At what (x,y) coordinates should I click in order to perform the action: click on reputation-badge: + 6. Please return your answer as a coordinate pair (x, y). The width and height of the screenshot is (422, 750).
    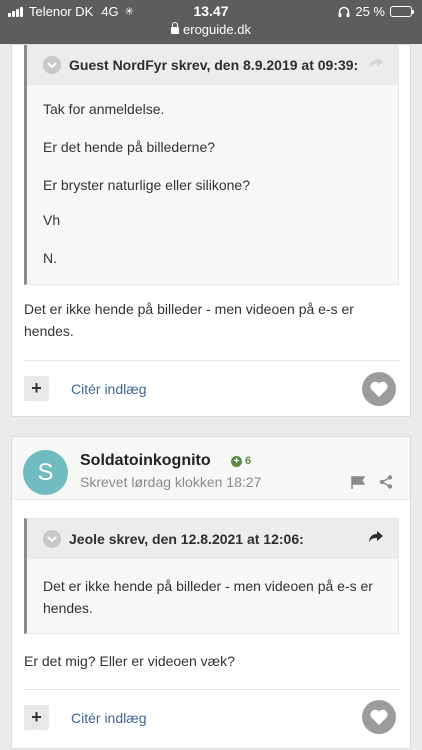
    Looking at the image, I should click on (241, 461).